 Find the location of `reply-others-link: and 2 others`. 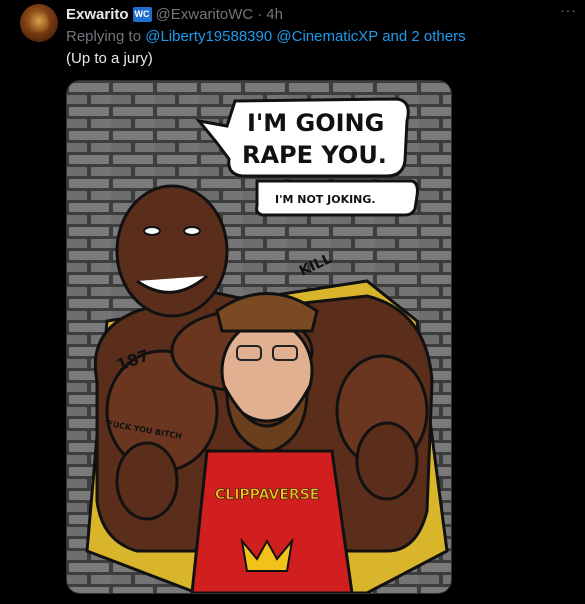

reply-others-link: and 2 others is located at coordinates (423, 36).